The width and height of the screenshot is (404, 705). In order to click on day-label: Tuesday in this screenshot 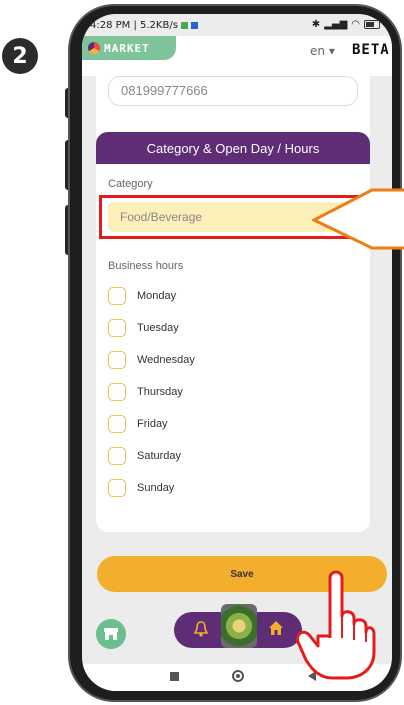, I will do `click(158, 328)`.